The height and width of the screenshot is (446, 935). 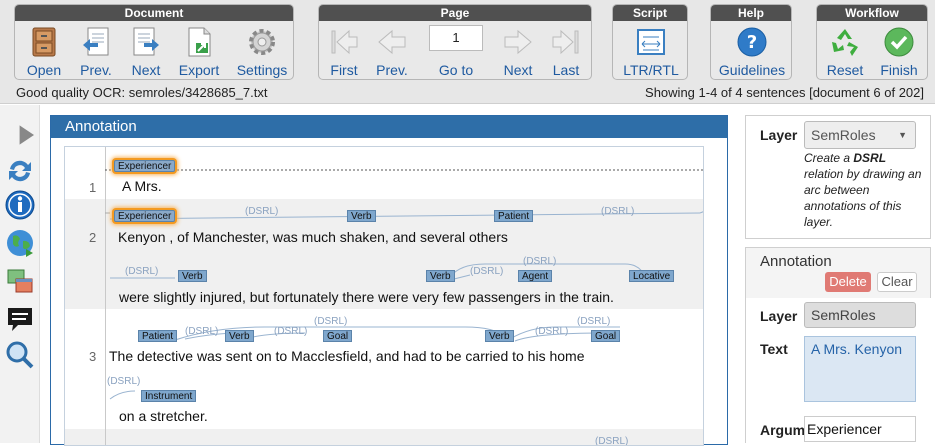 I want to click on tag-instrument-1: Instrument, so click(x=169, y=396).